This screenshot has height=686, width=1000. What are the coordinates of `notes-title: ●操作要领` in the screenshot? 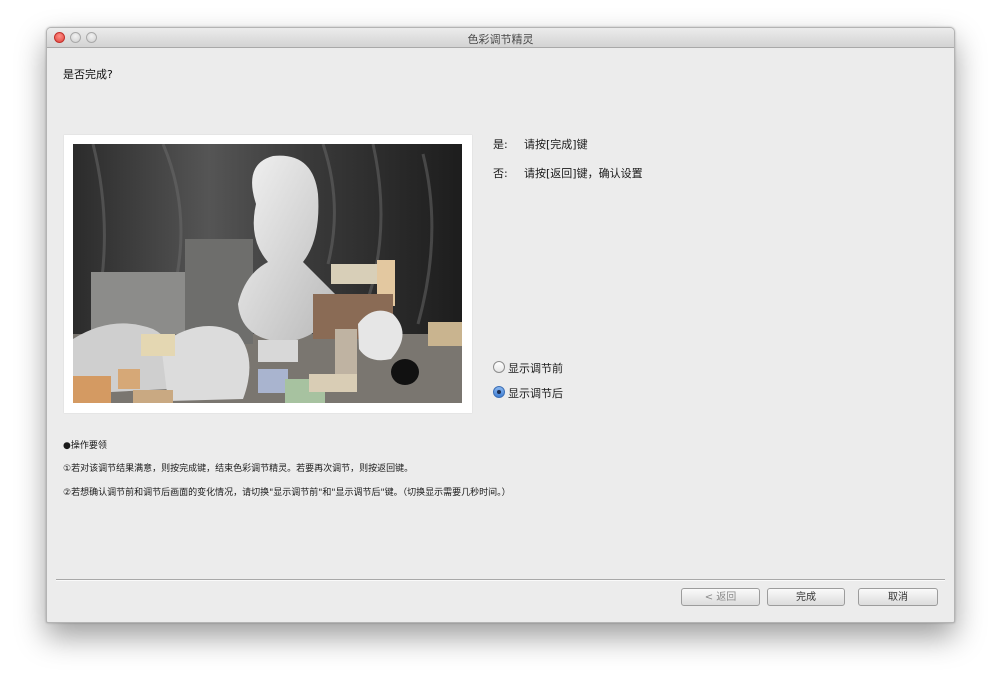 It's located at (85, 446).